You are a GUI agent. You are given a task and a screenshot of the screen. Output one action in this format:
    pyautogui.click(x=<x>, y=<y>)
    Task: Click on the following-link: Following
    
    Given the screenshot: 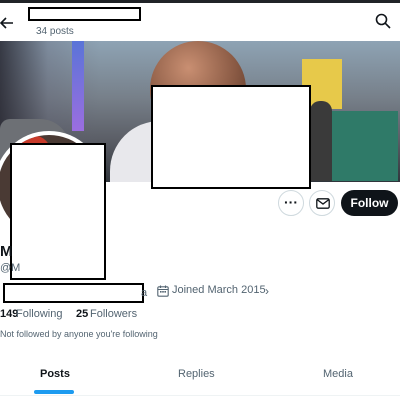 What is the action you would take?
    pyautogui.click(x=39, y=314)
    